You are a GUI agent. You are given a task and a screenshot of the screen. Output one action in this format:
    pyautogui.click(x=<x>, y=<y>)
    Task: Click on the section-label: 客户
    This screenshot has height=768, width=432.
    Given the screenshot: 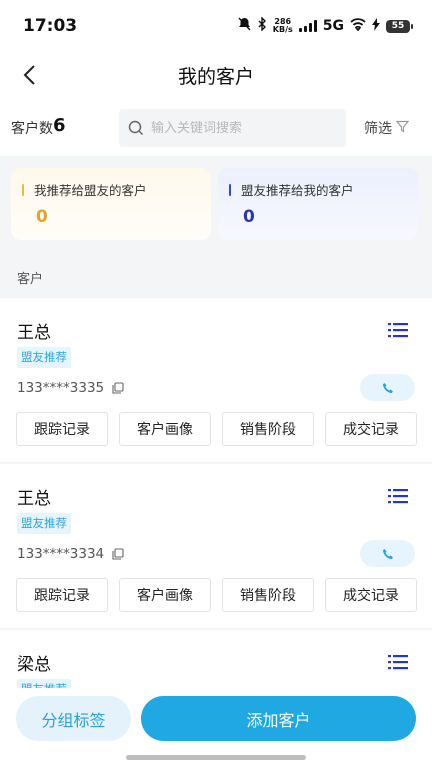 What is the action you would take?
    pyautogui.click(x=30, y=279)
    